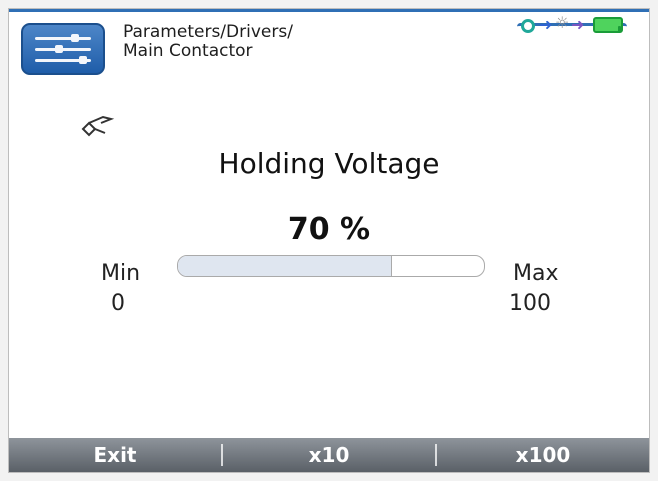  Describe the element at coordinates (285, 266) in the screenshot. I see `value-slider-fill` at that location.